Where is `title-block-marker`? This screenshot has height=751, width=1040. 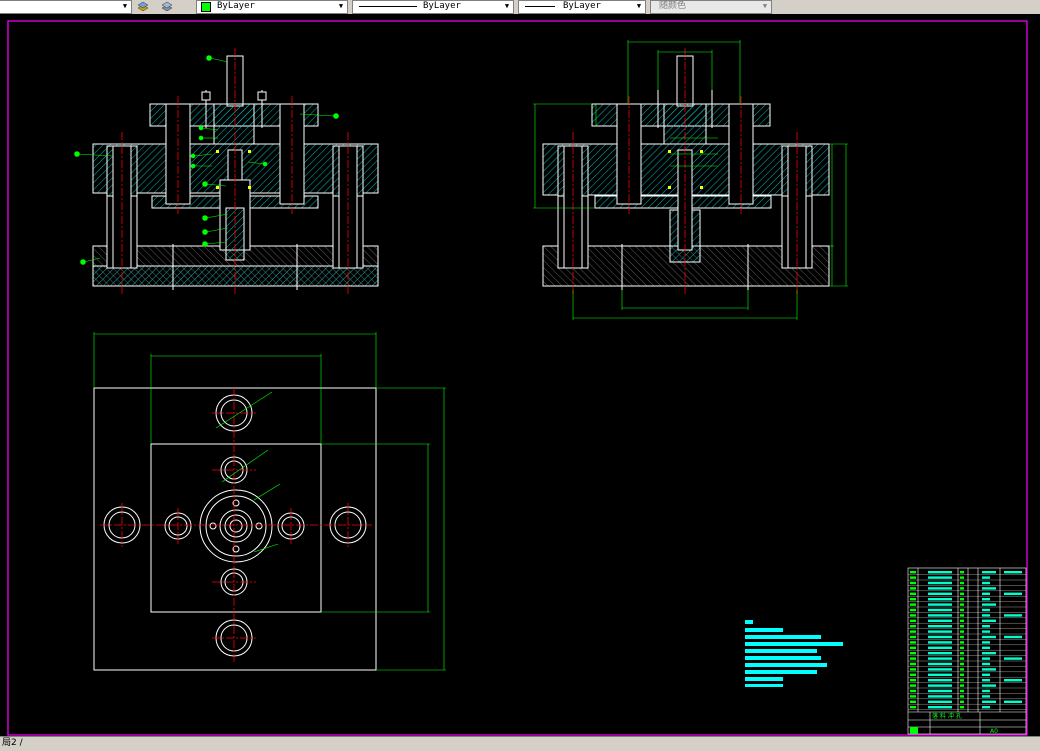 title-block-marker is located at coordinates (914, 730).